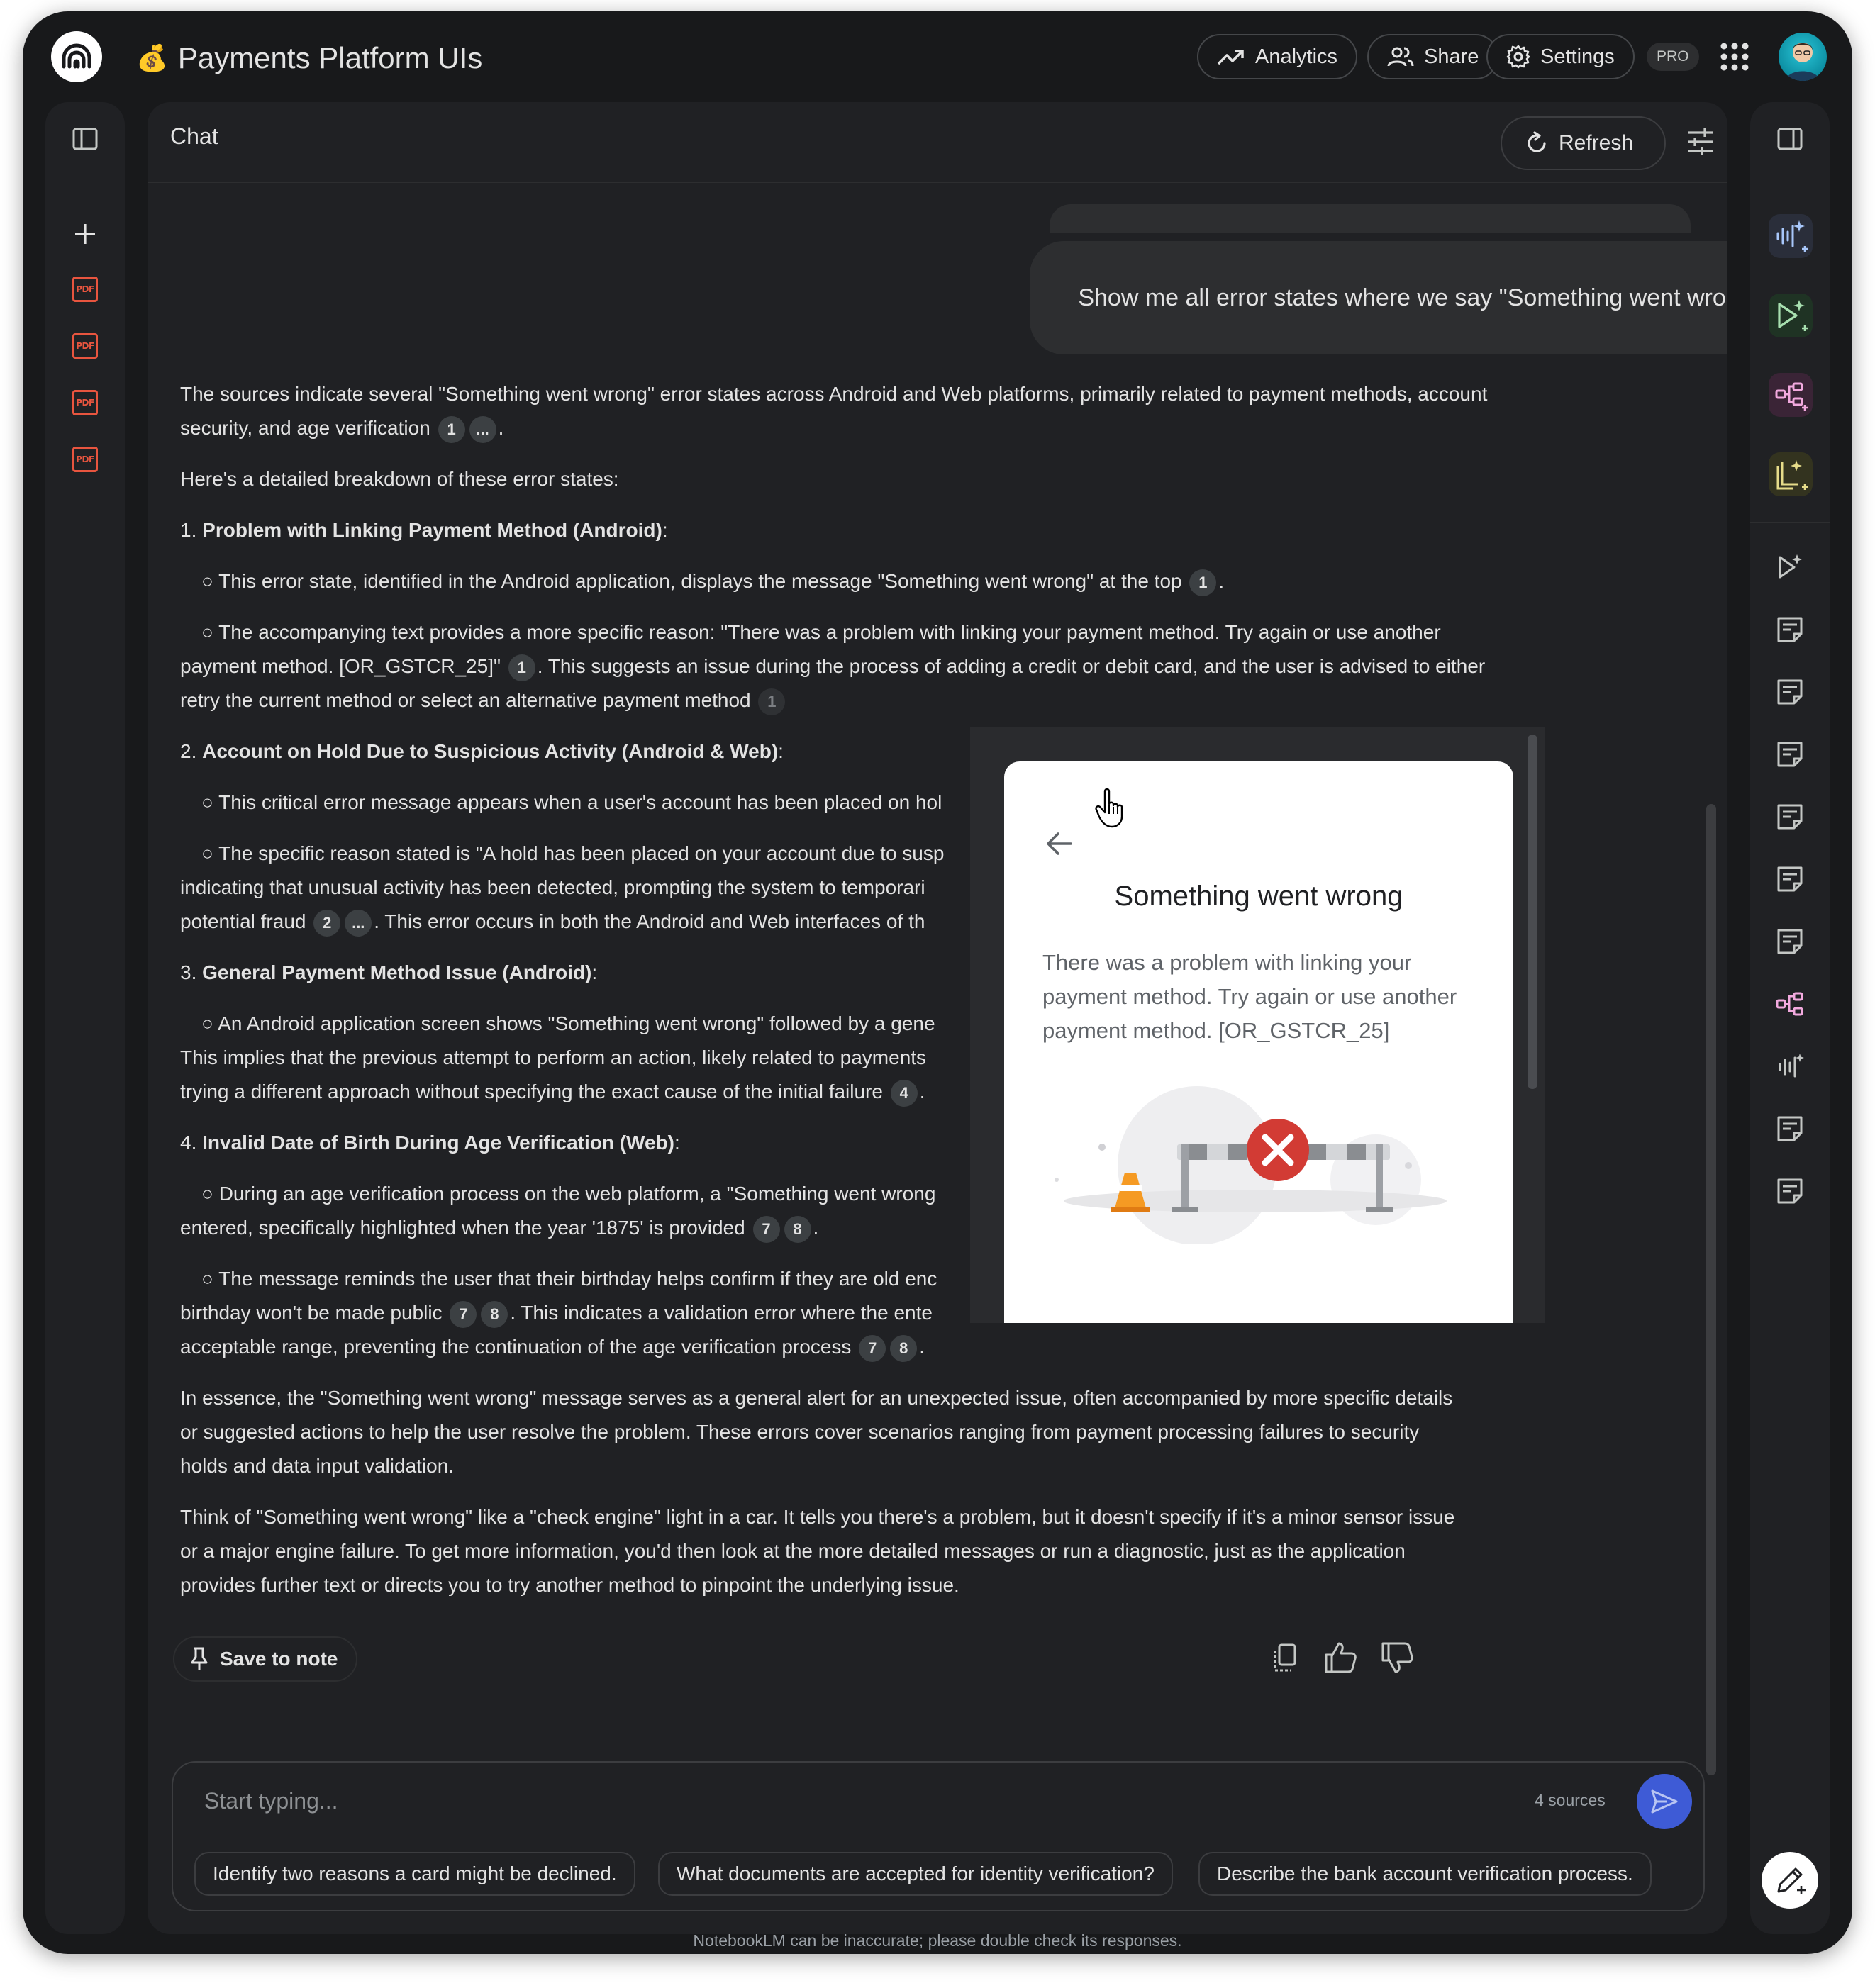 The height and width of the screenshot is (1988, 1875). I want to click on sources-panel: PDF PDF PDF PDF, so click(85, 1018).